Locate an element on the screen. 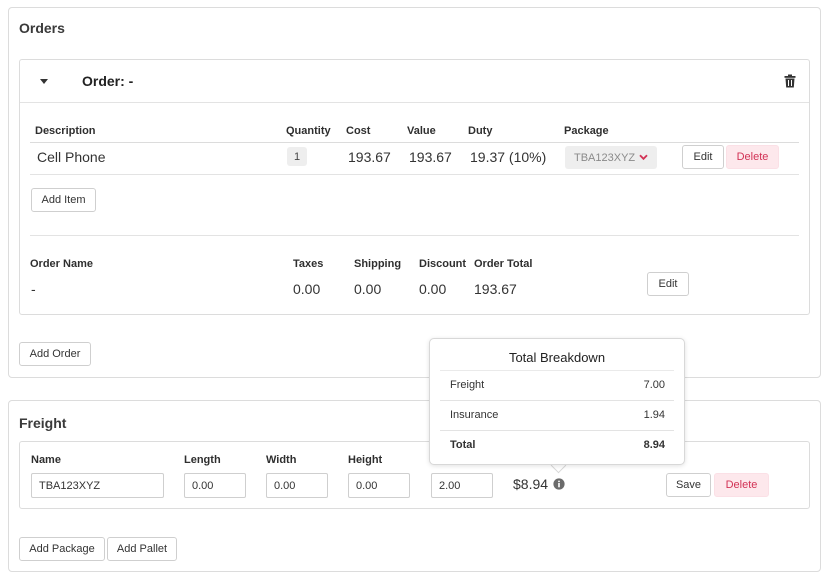  summary-header-taxes: Taxes is located at coordinates (308, 264).